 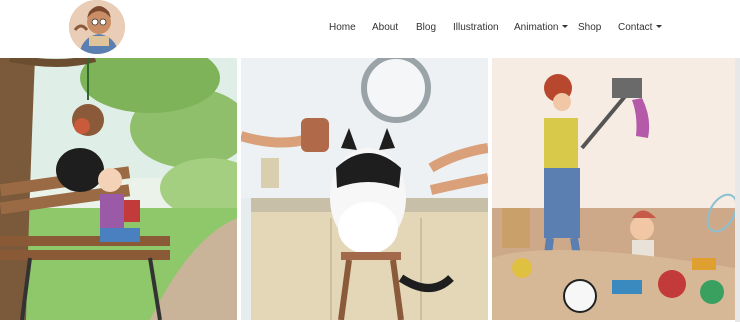 I want to click on nav-item-home: Home, so click(x=342, y=28).